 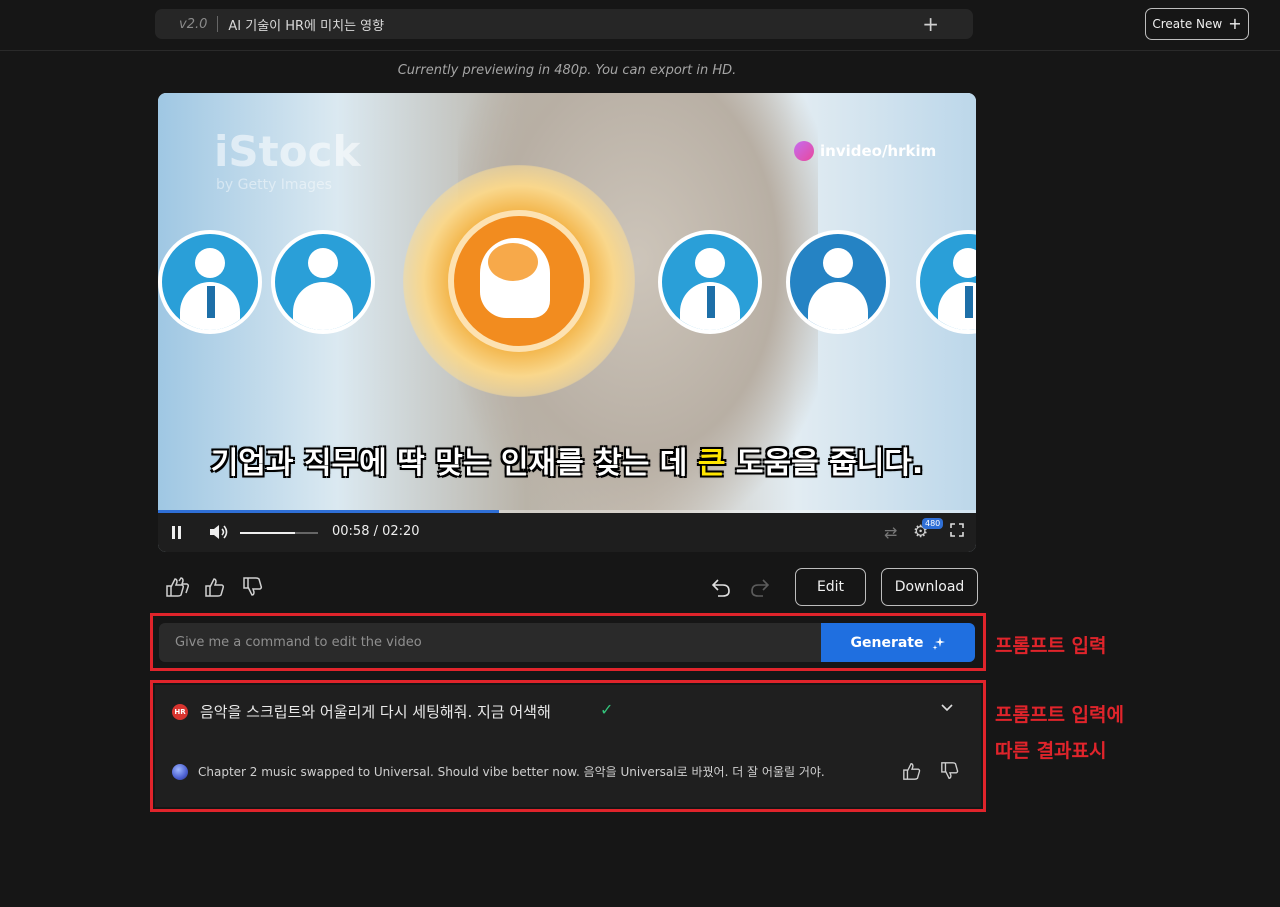 I want to click on volume-slider, so click(x=279, y=533).